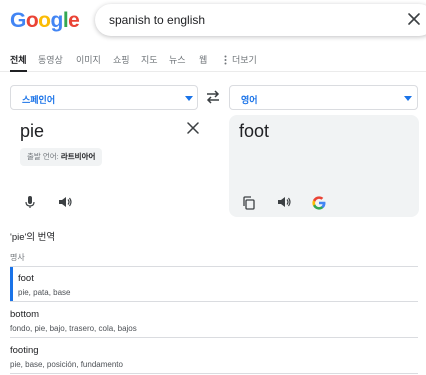 The width and height of the screenshot is (426, 375). Describe the element at coordinates (88, 59) in the screenshot. I see `tab-images: 이미지` at that location.